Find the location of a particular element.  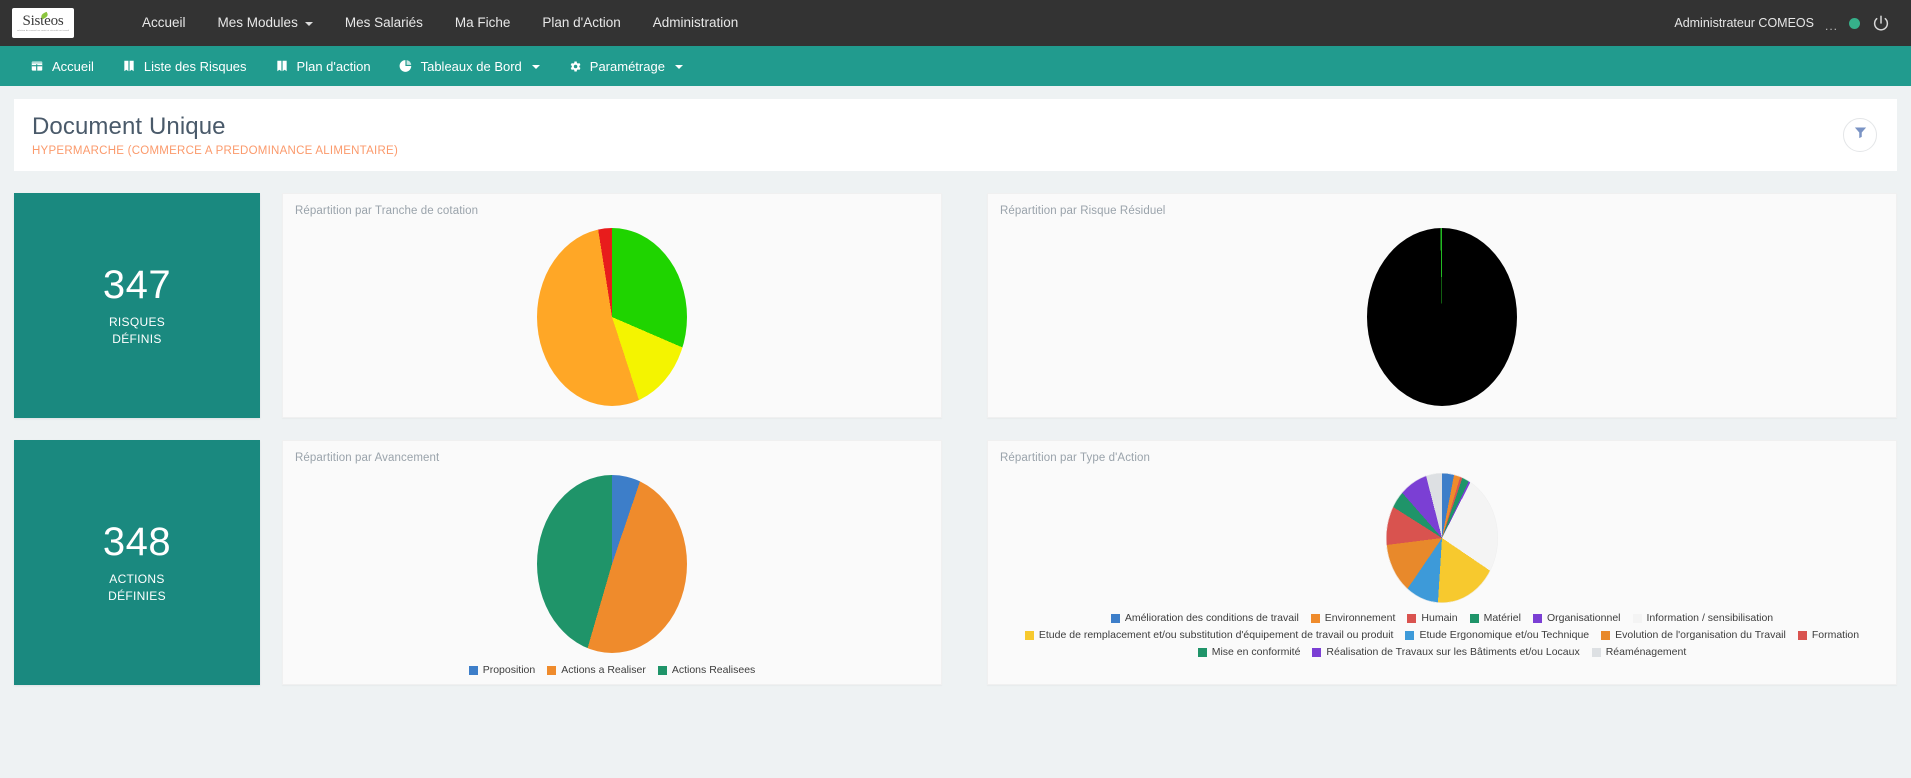

legend-item: Formation is located at coordinates (1828, 635).